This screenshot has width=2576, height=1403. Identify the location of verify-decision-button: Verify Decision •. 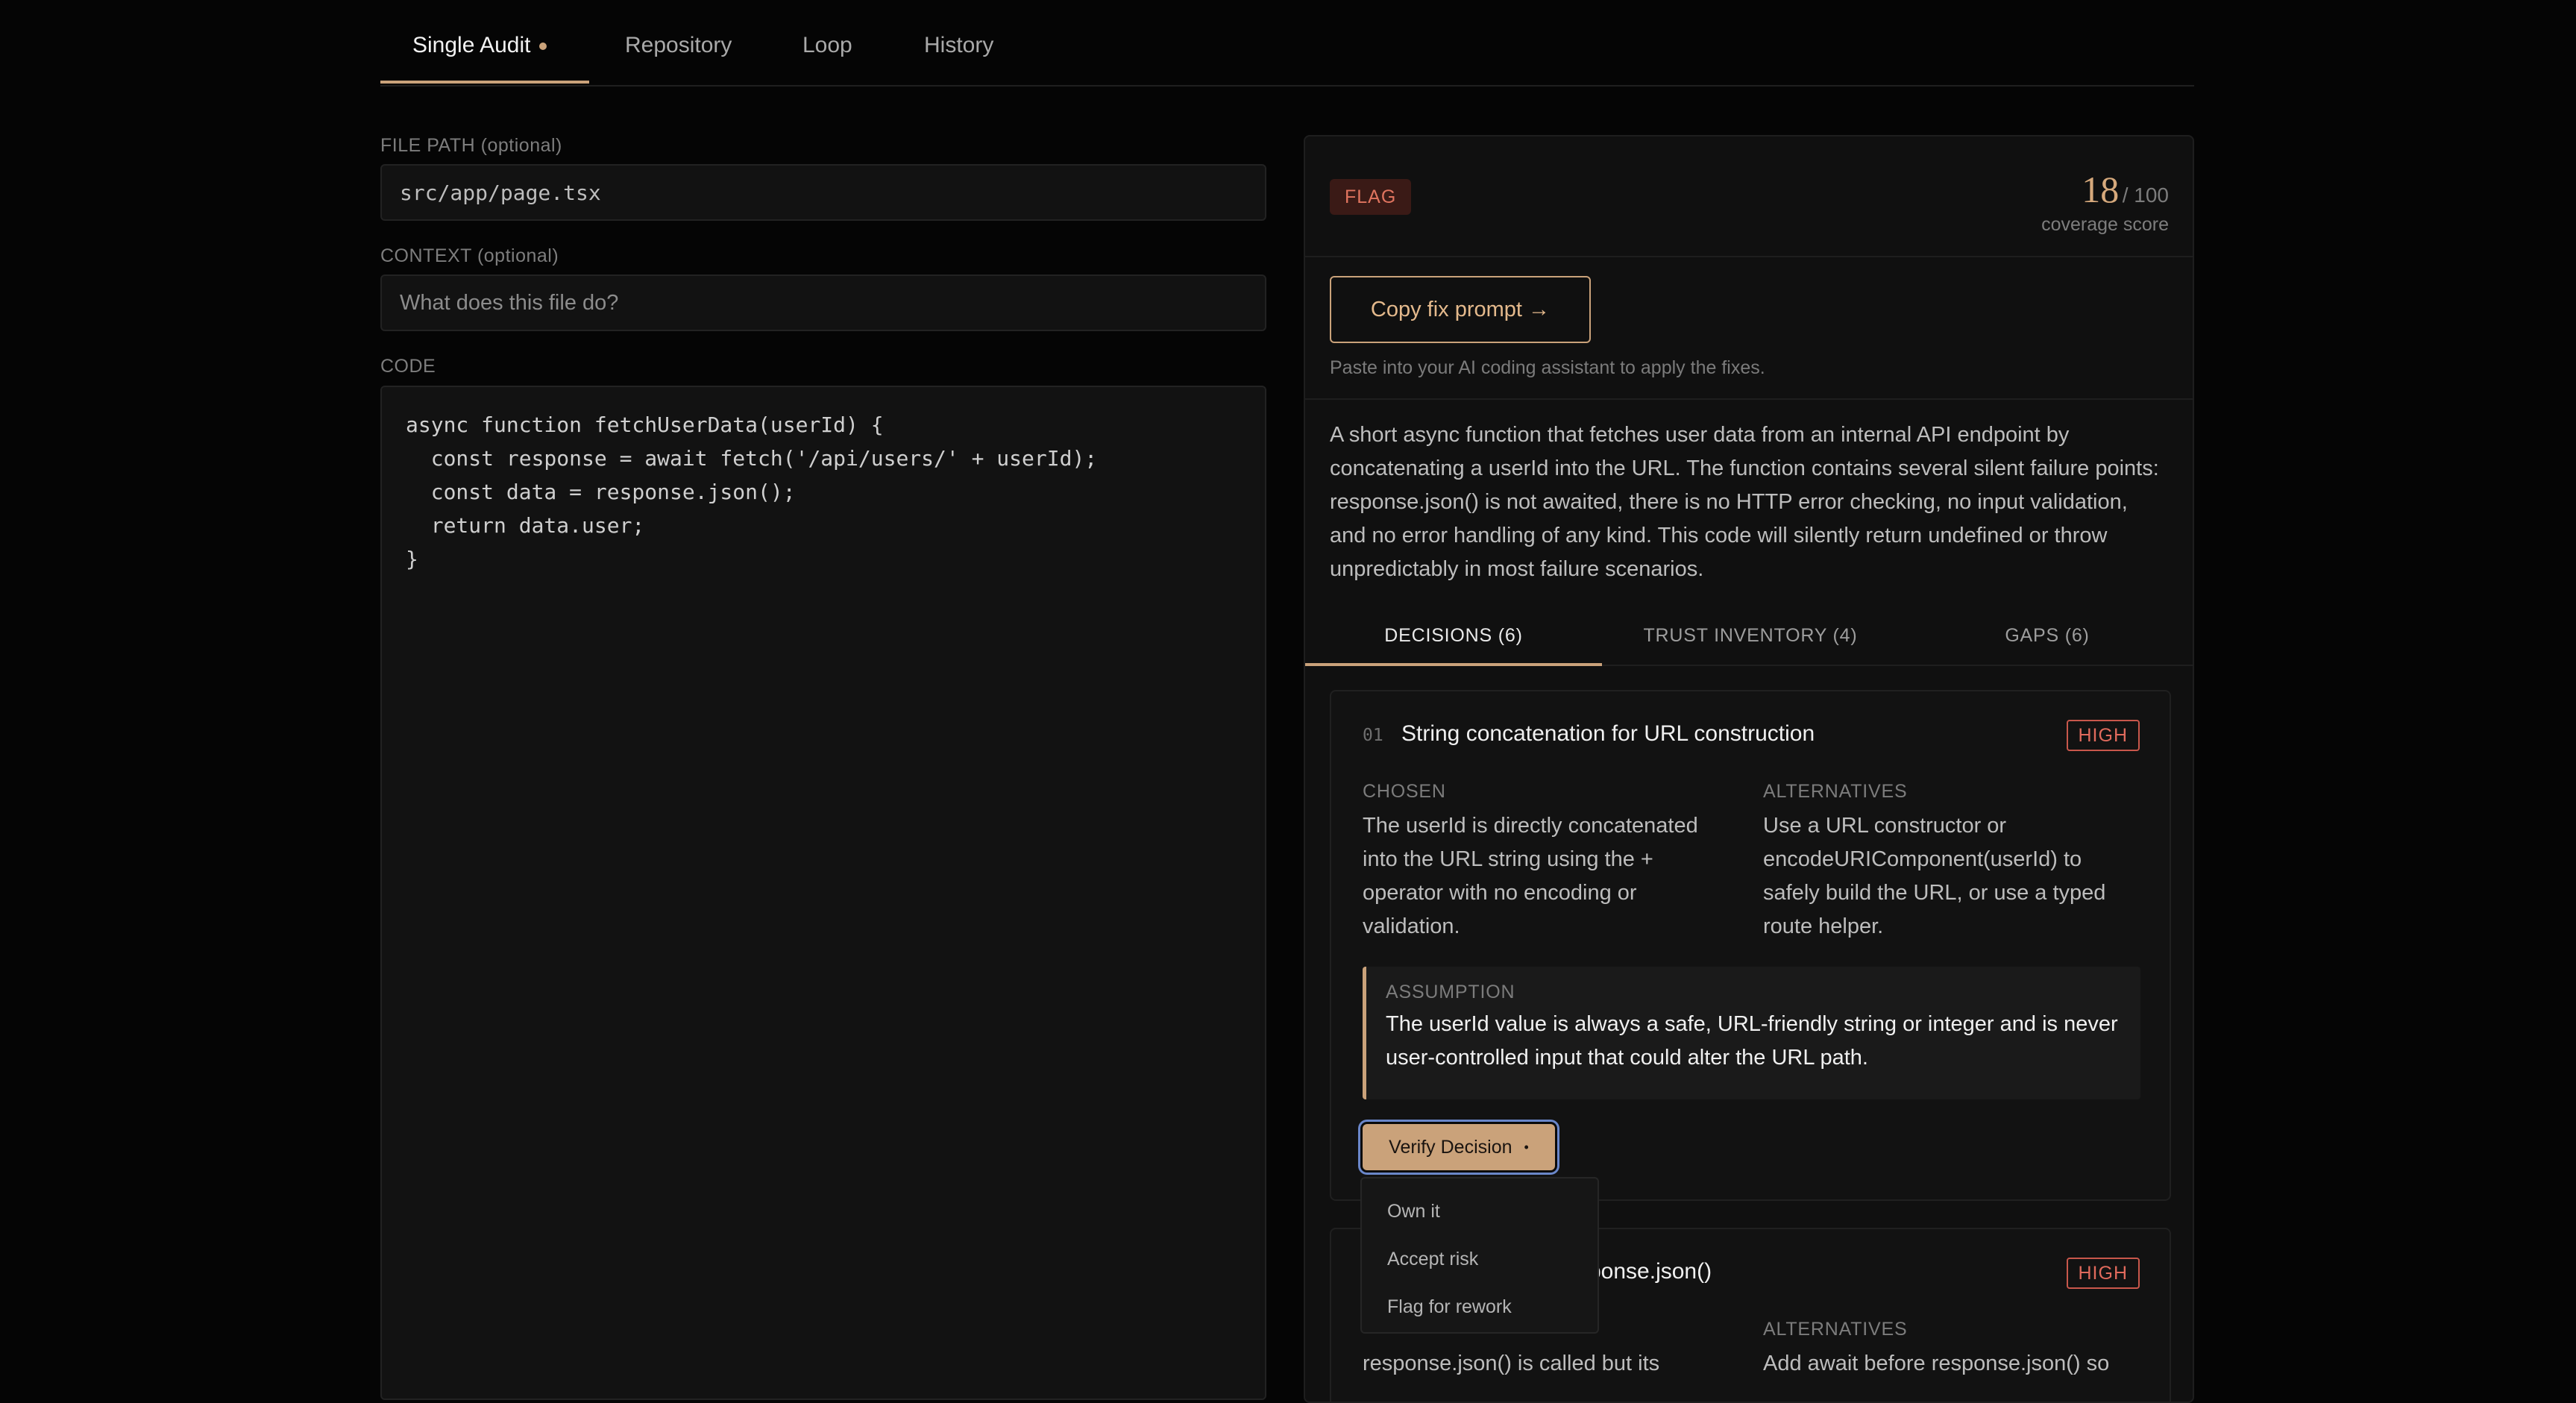
(1459, 1147).